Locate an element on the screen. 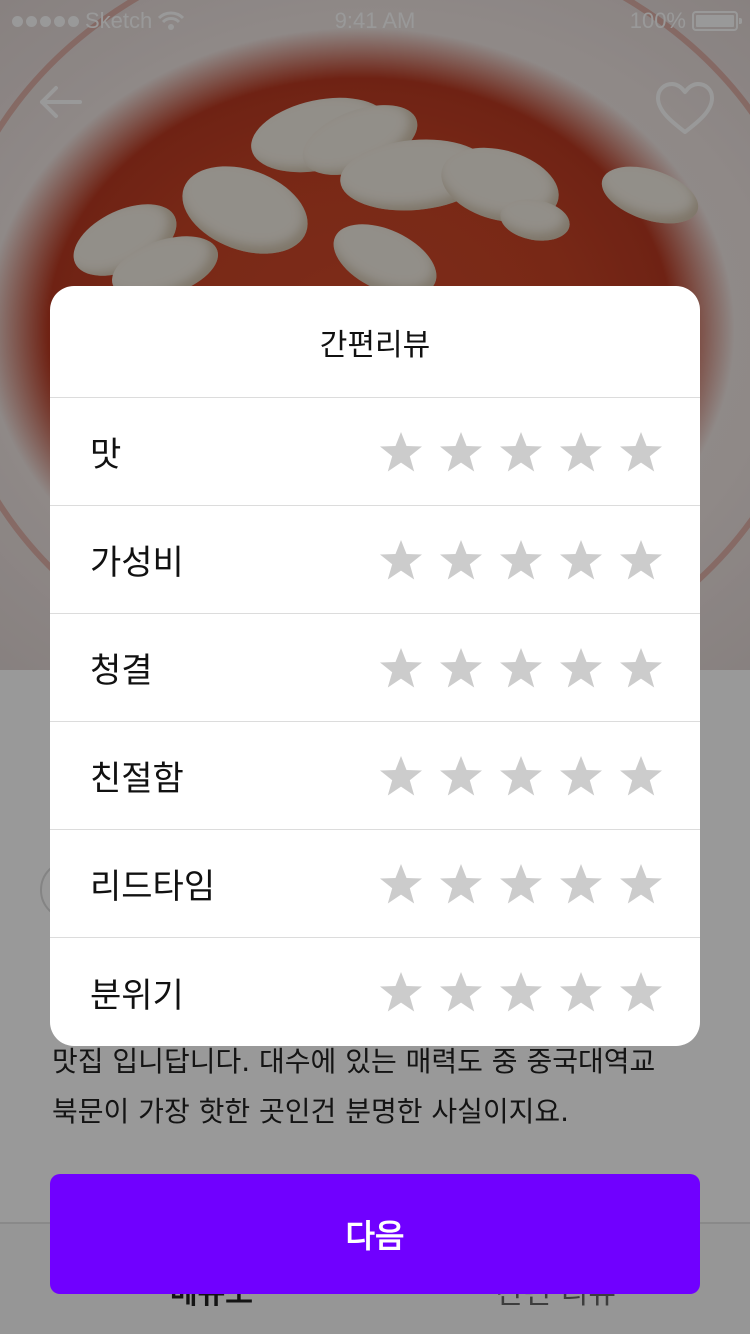 The image size is (750, 1334). rating-row: 친절함 is located at coordinates (375, 776).